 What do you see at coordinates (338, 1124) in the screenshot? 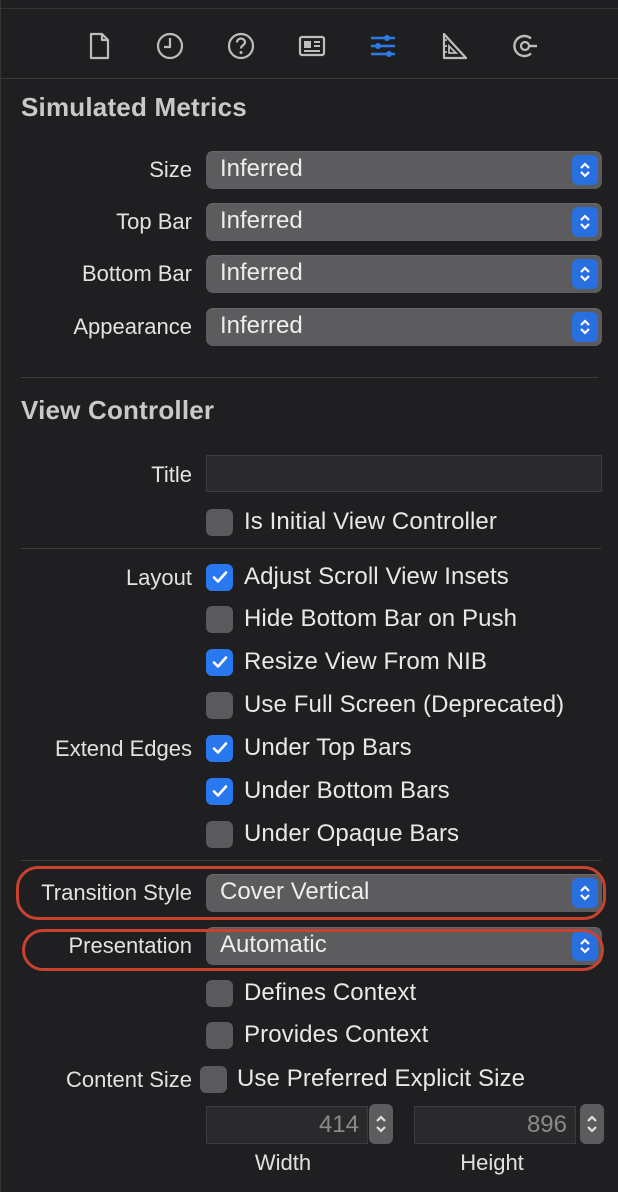
I see `width-value: 414` at bounding box center [338, 1124].